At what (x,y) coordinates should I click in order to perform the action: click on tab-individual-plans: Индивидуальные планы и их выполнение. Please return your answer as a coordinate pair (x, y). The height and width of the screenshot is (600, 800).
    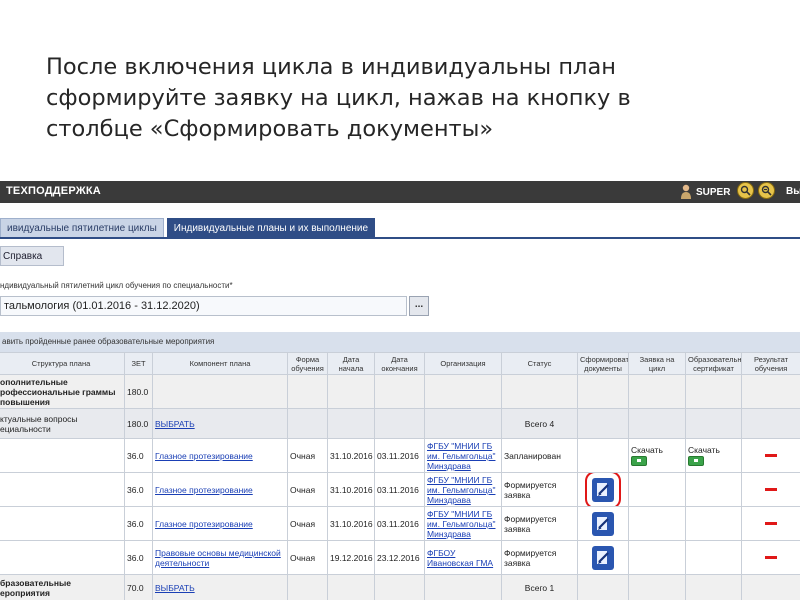
    Looking at the image, I should click on (271, 227).